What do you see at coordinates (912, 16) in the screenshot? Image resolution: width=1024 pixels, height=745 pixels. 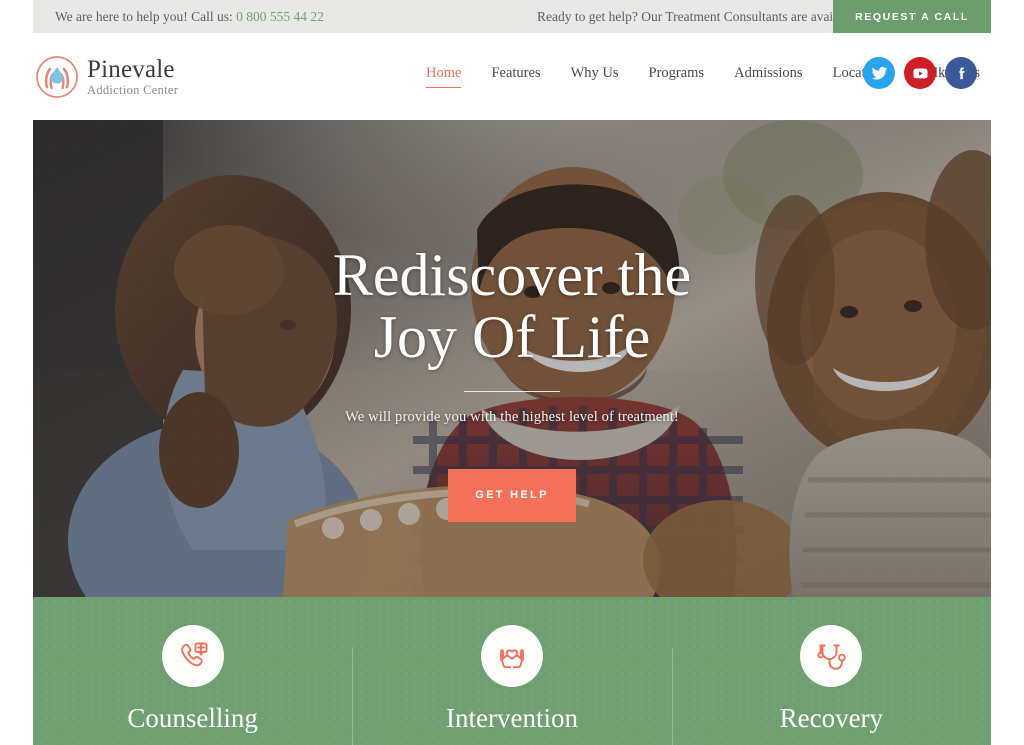 I see `request-a-call-button: REQUEST A CALL` at bounding box center [912, 16].